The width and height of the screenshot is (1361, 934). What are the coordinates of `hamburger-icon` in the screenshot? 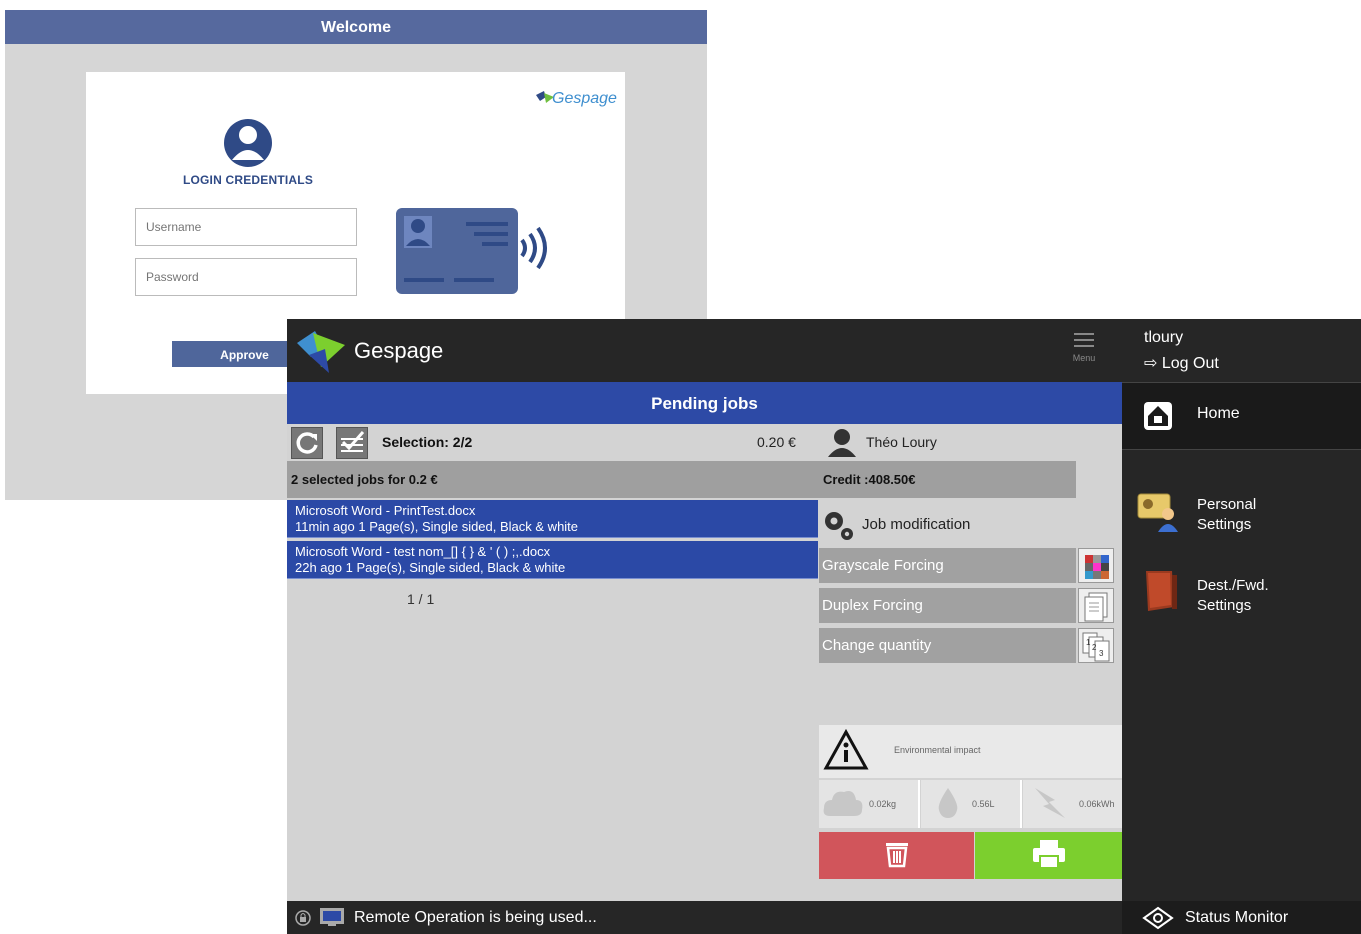 It's located at (1084, 340).